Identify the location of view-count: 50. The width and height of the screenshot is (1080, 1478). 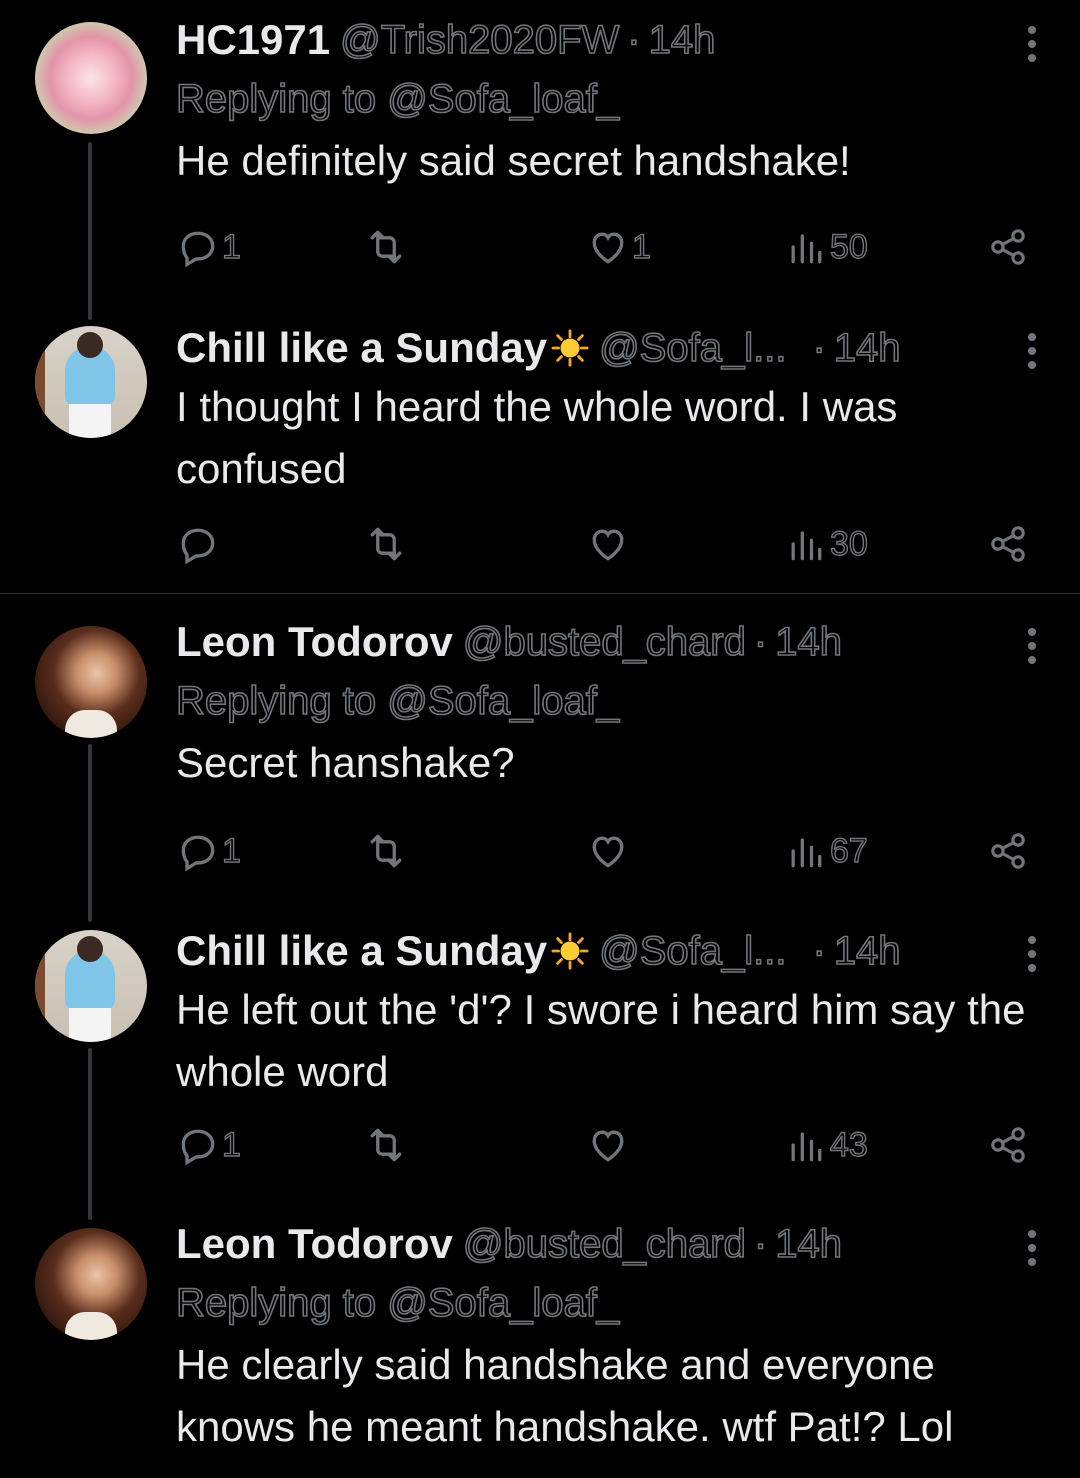
(848, 246).